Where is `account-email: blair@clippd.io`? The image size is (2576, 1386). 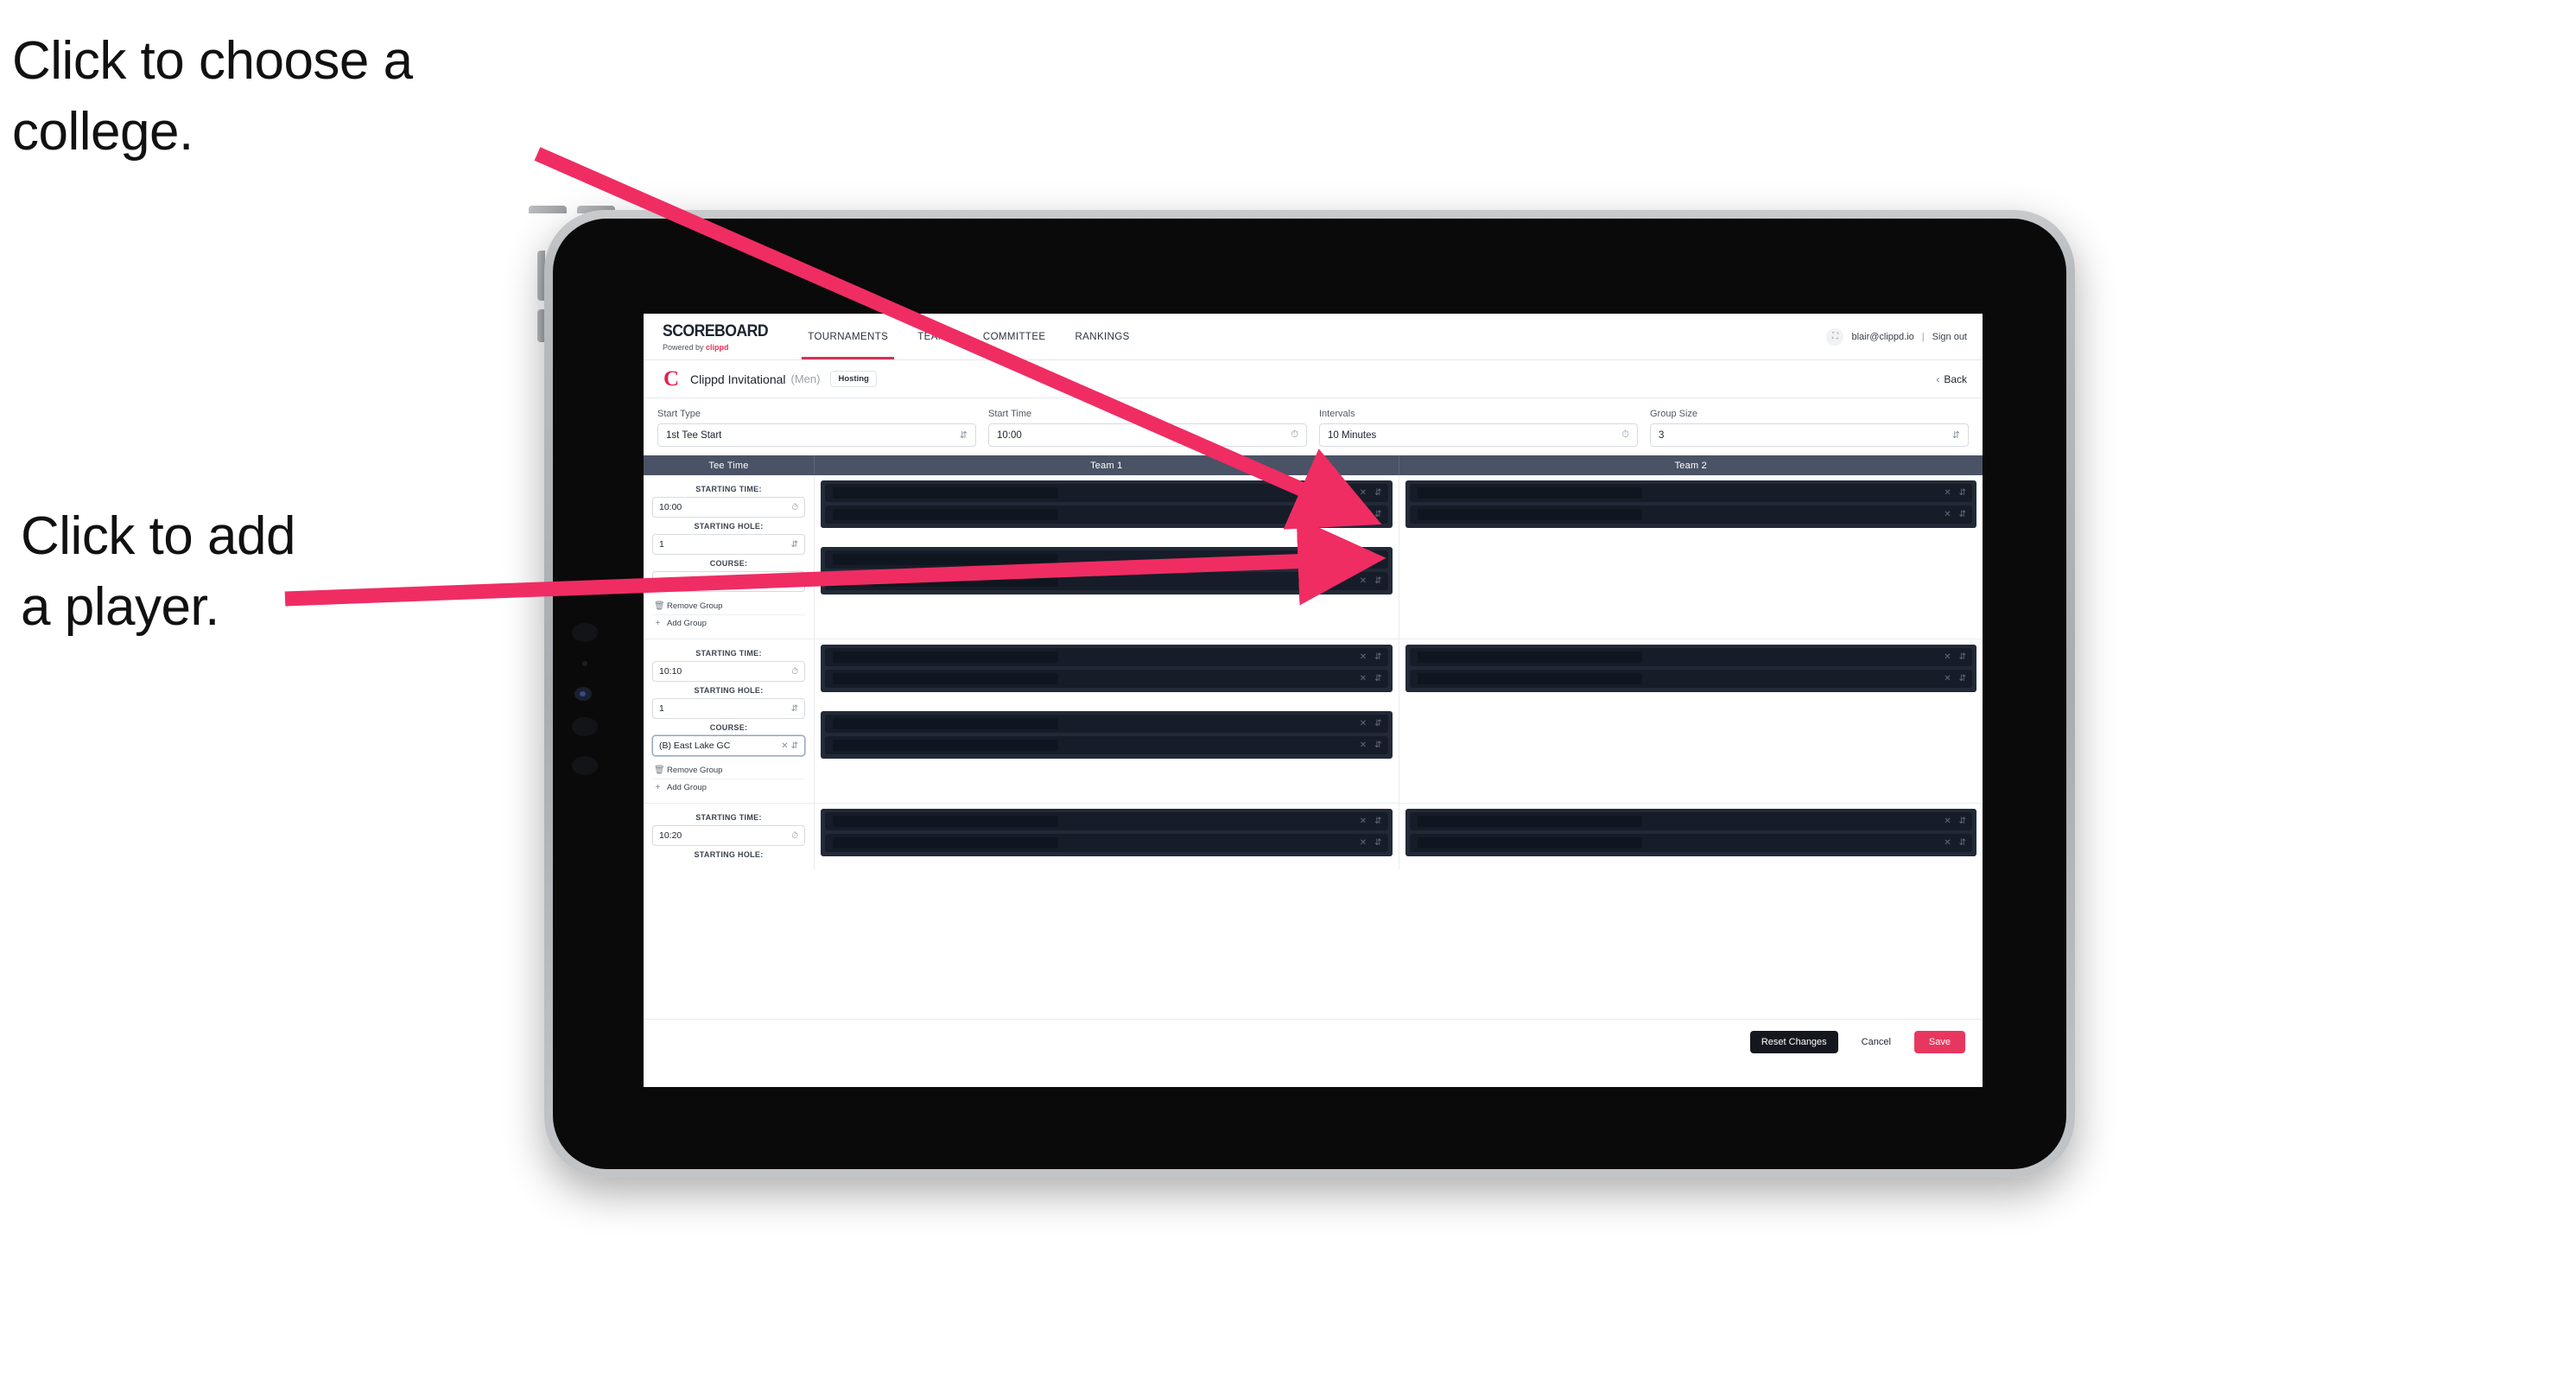
account-email: blair@clippd.io is located at coordinates (1882, 336).